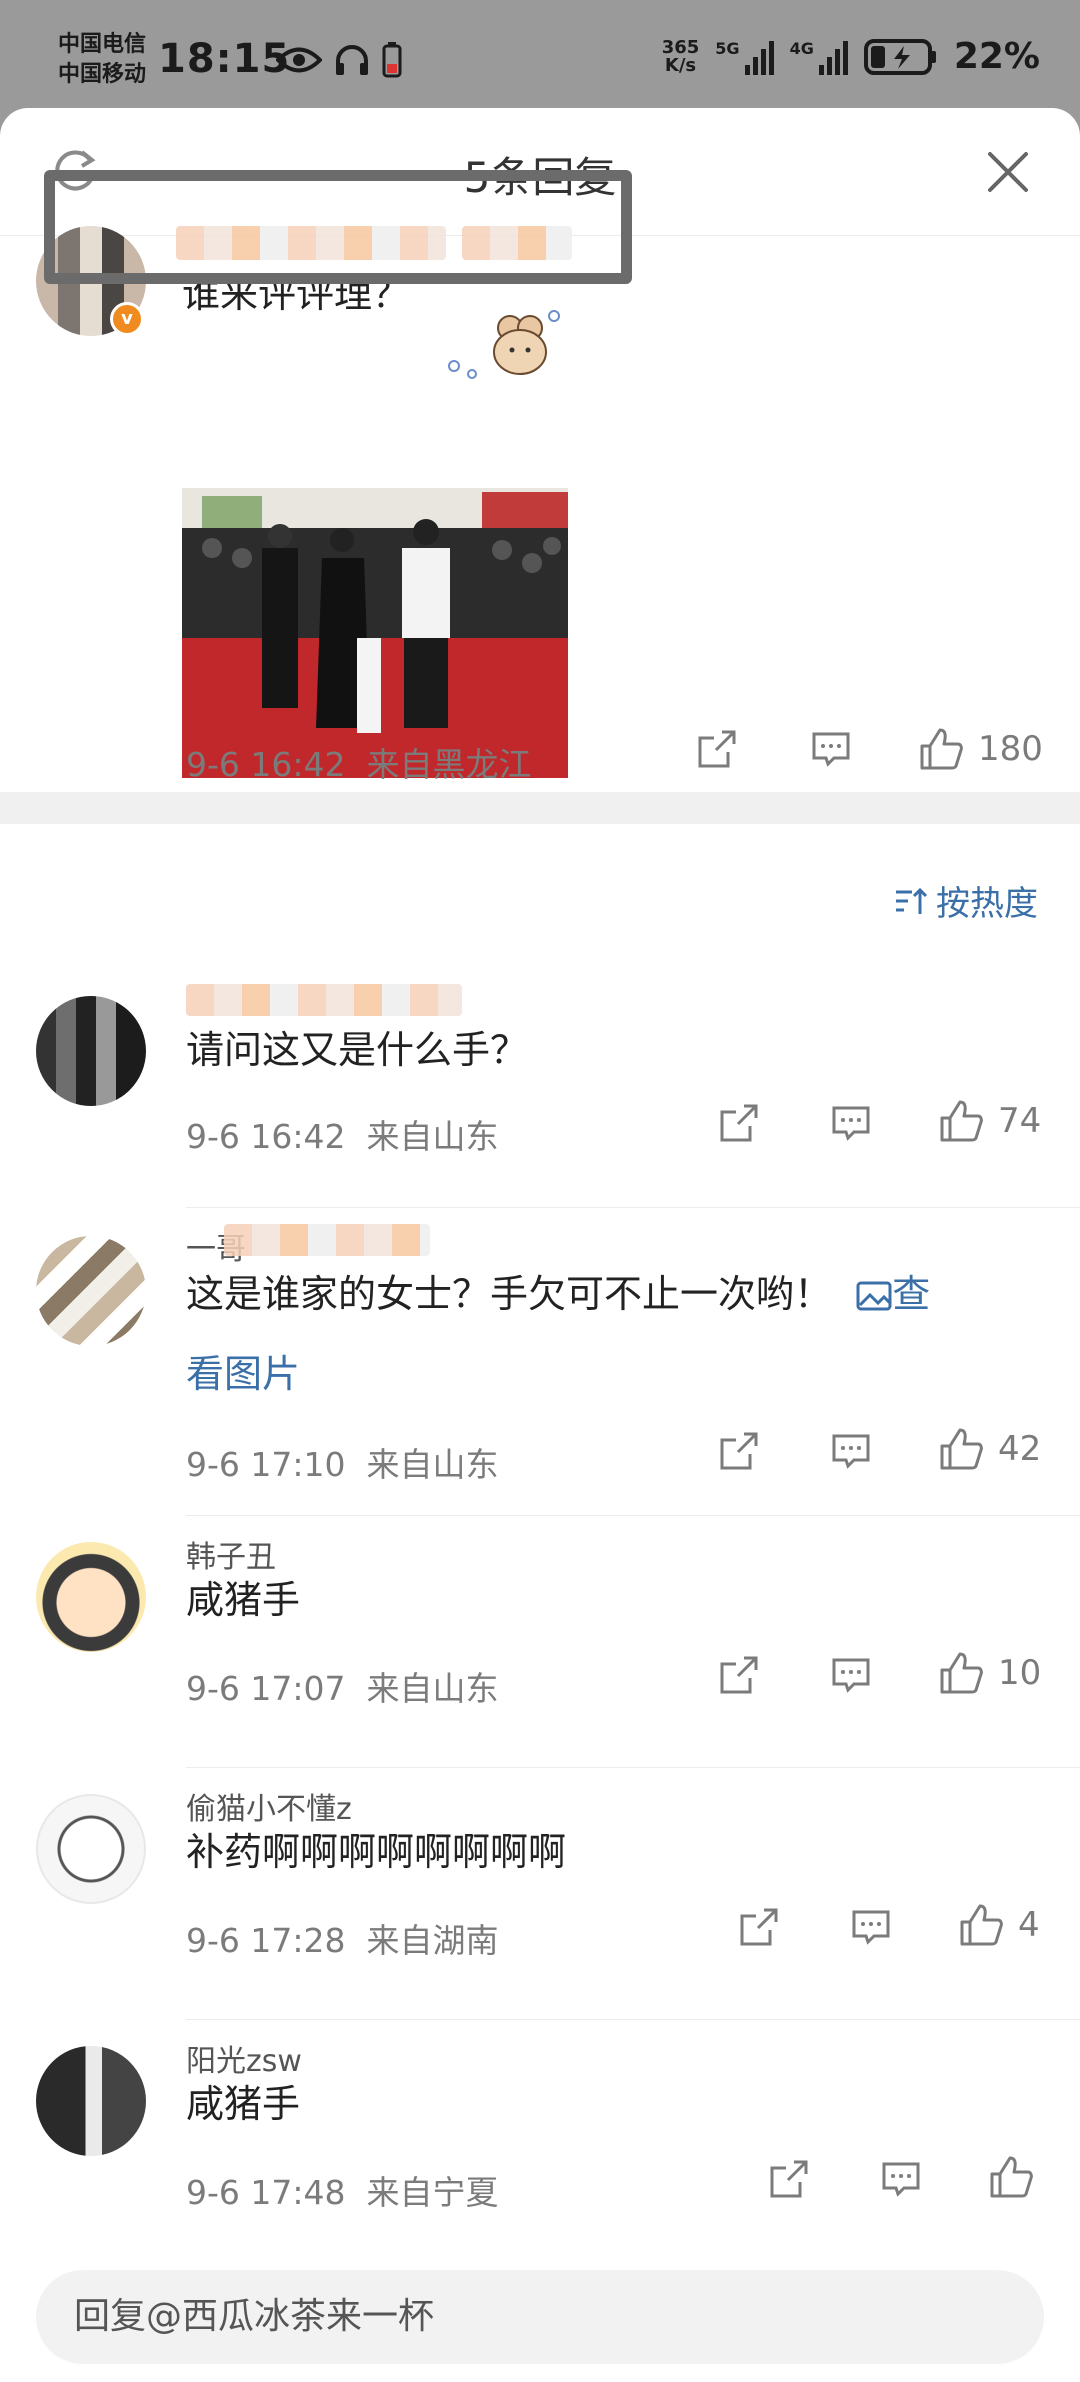  I want to click on carrier-1: 中国电信, so click(102, 44).